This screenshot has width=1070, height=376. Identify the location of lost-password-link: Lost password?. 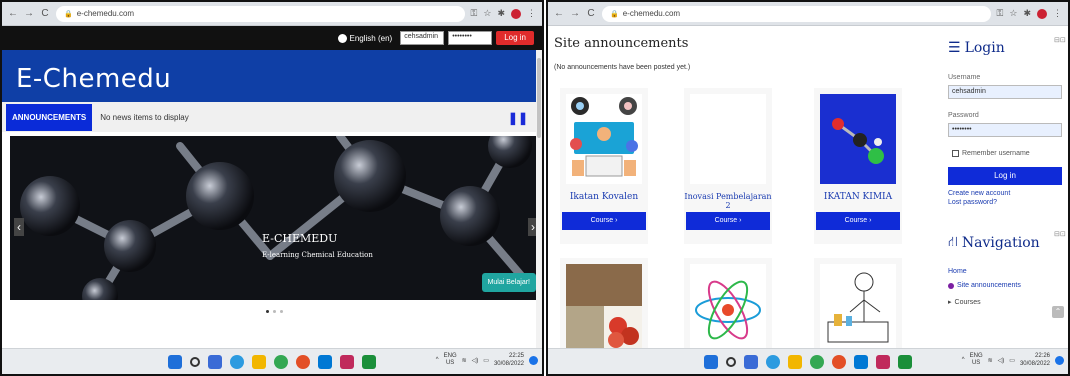
(972, 202).